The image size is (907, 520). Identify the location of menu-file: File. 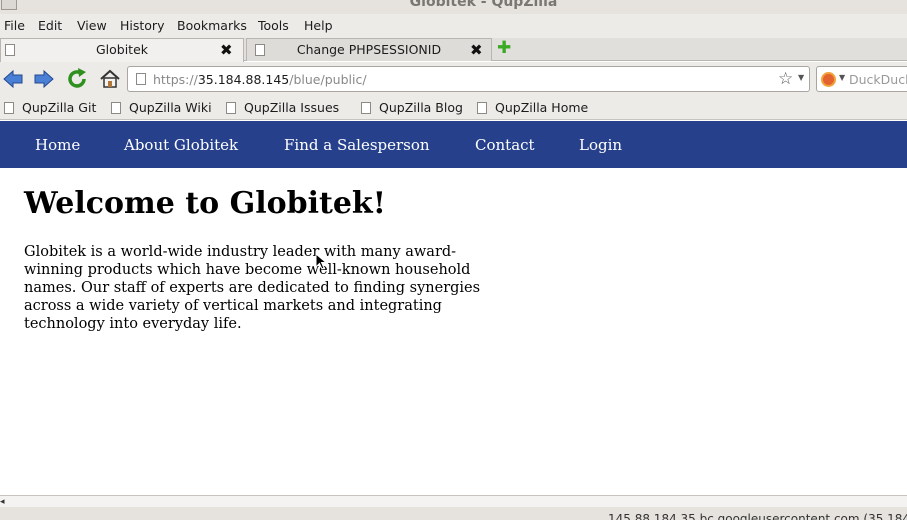
(14, 25).